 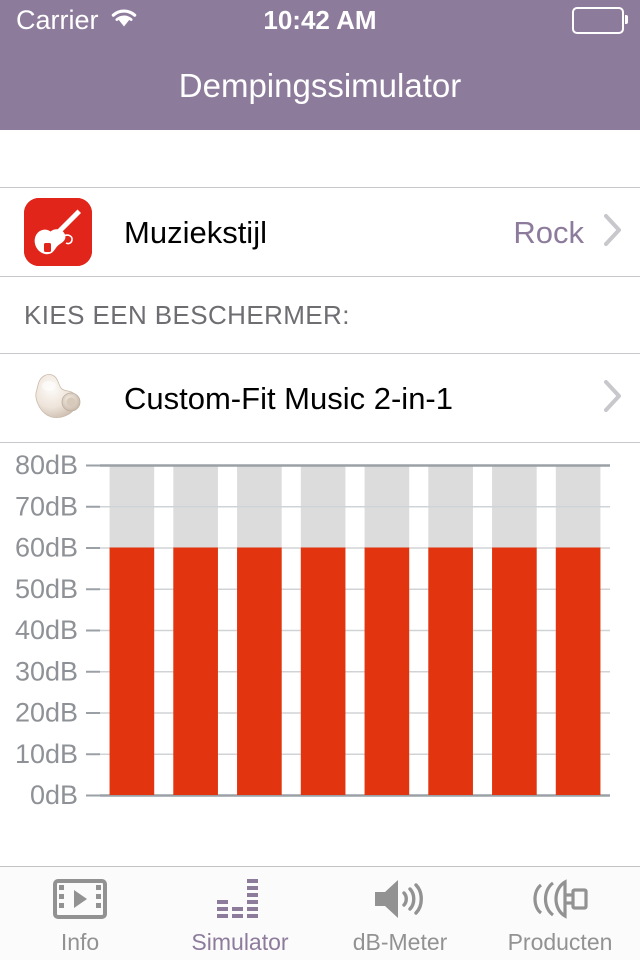 I want to click on chart-y-tick-label: 20dB, so click(x=46, y=713).